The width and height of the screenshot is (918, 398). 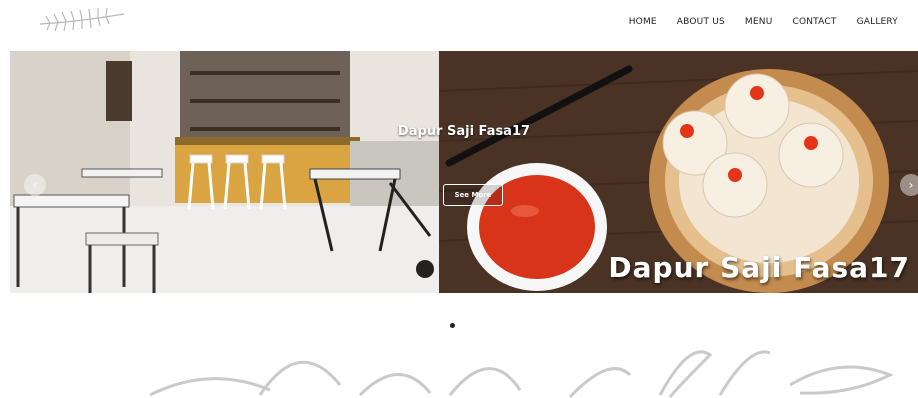 I want to click on leaf-logo-icon, so click(x=82, y=21).